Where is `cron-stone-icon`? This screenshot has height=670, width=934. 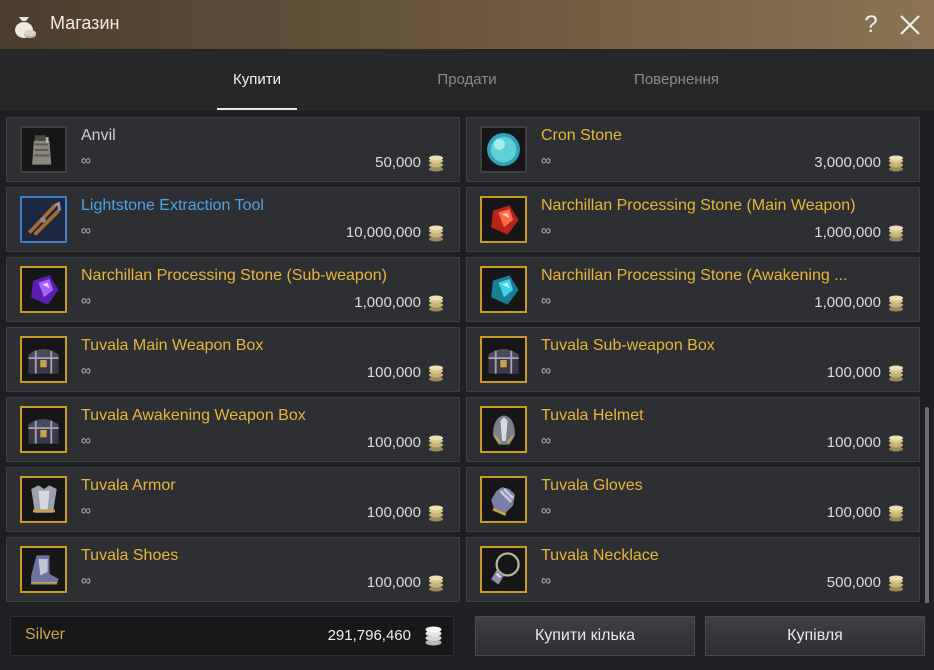 cron-stone-icon is located at coordinates (503, 149).